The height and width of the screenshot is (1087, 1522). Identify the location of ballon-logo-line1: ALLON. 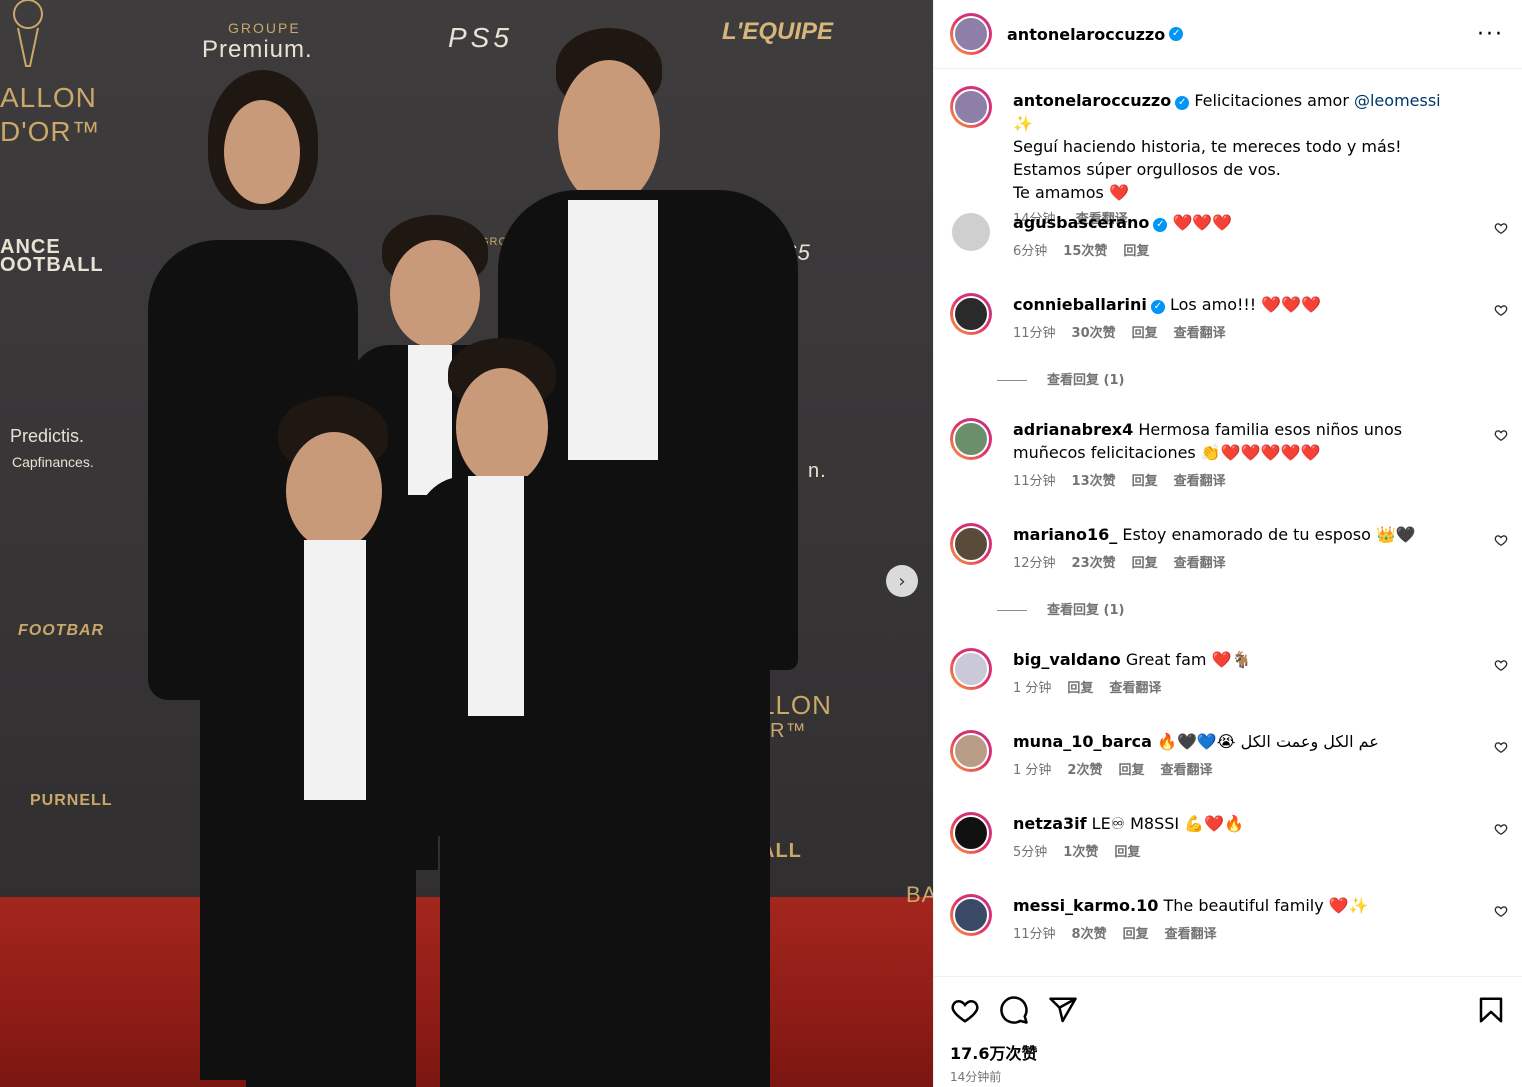
(48, 97).